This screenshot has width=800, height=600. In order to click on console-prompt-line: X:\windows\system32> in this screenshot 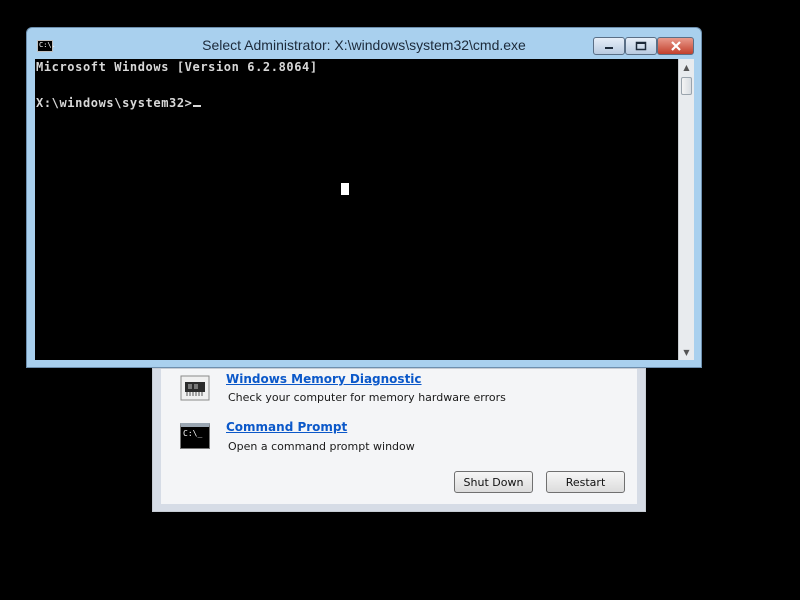, I will do `click(118, 103)`.